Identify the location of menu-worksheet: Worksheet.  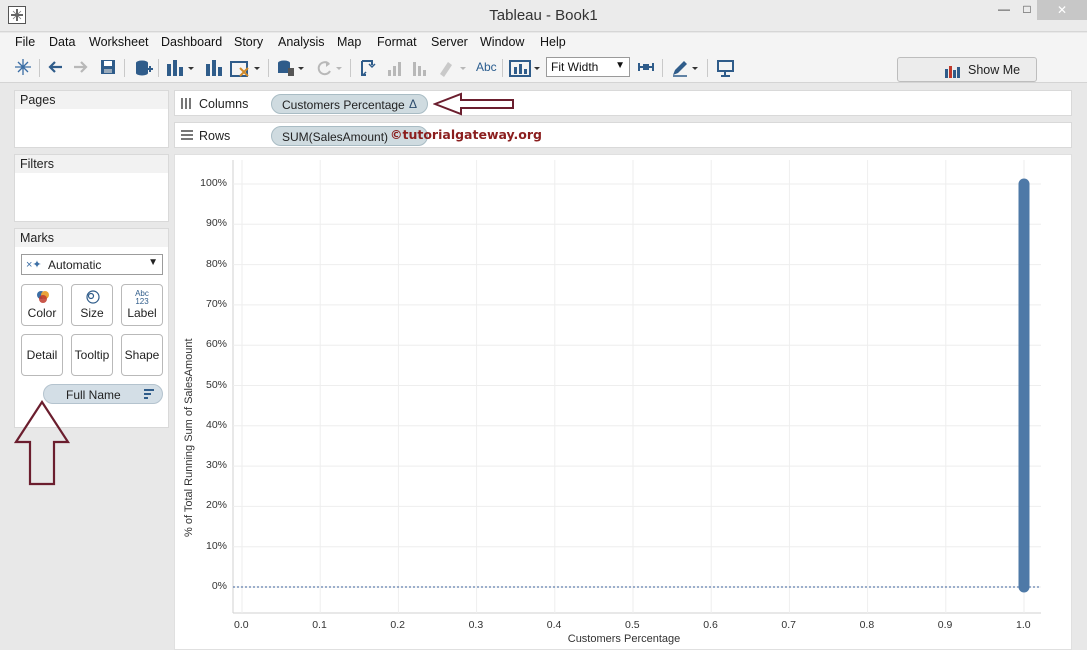
(119, 42).